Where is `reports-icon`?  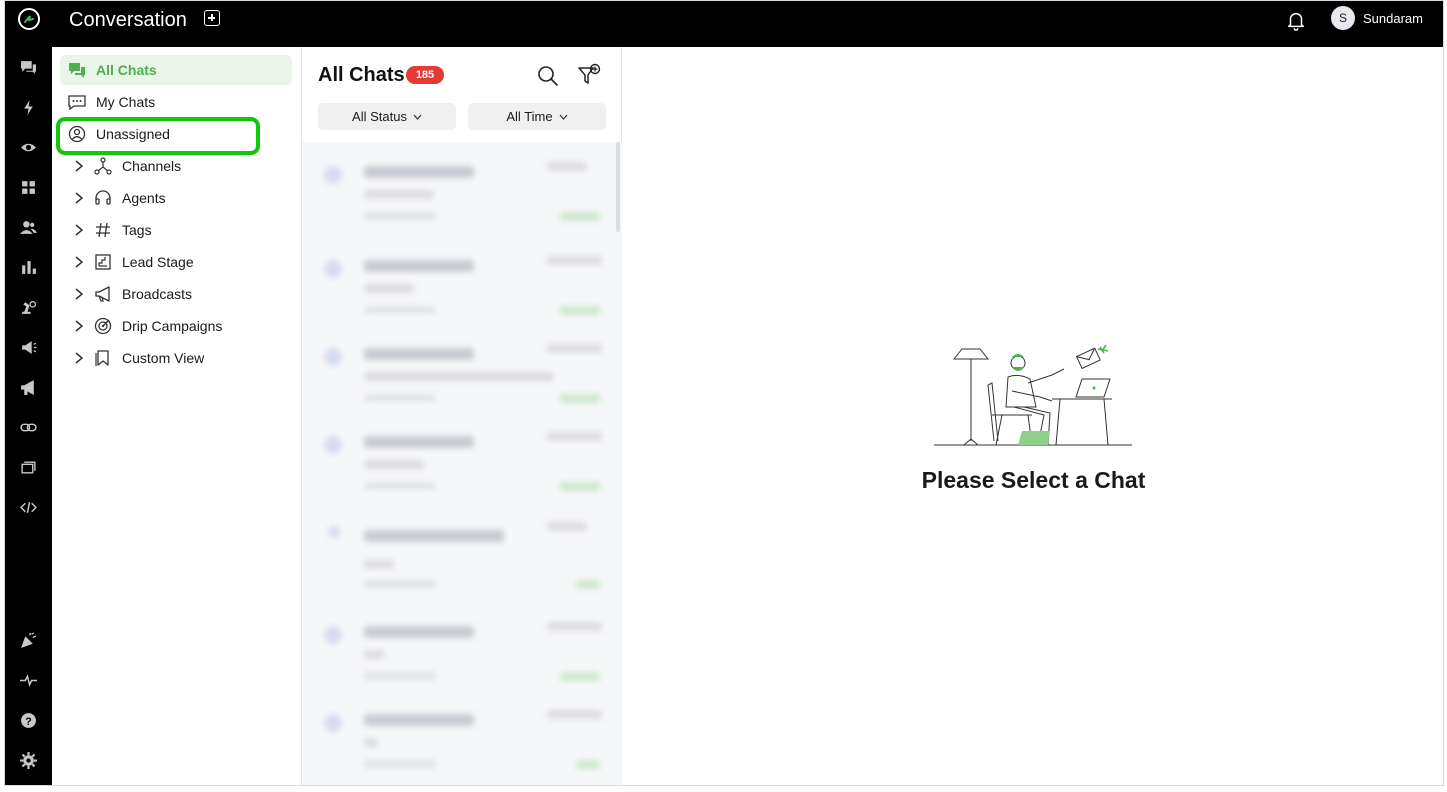 reports-icon is located at coordinates (28, 267).